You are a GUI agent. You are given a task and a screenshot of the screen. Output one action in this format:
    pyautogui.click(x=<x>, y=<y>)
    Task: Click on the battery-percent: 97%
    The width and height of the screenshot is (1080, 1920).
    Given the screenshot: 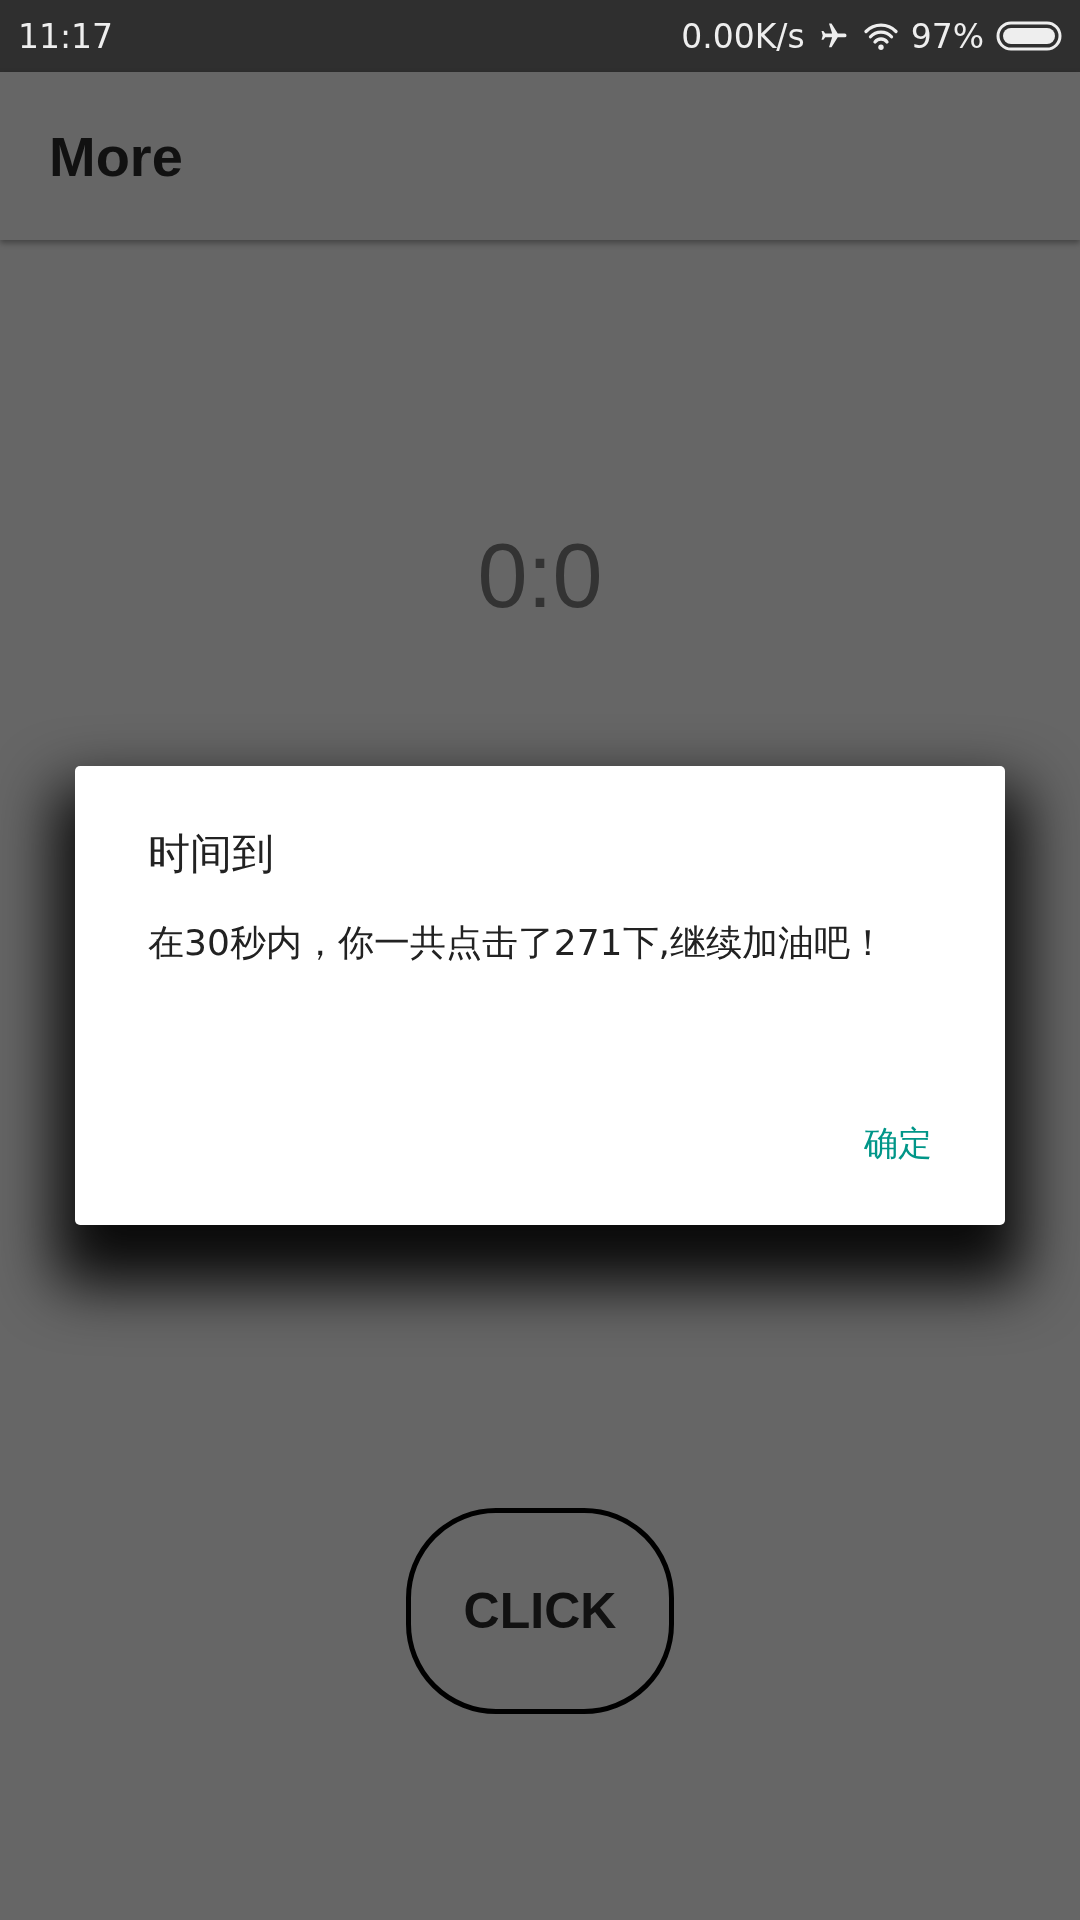 What is the action you would take?
    pyautogui.click(x=947, y=36)
    